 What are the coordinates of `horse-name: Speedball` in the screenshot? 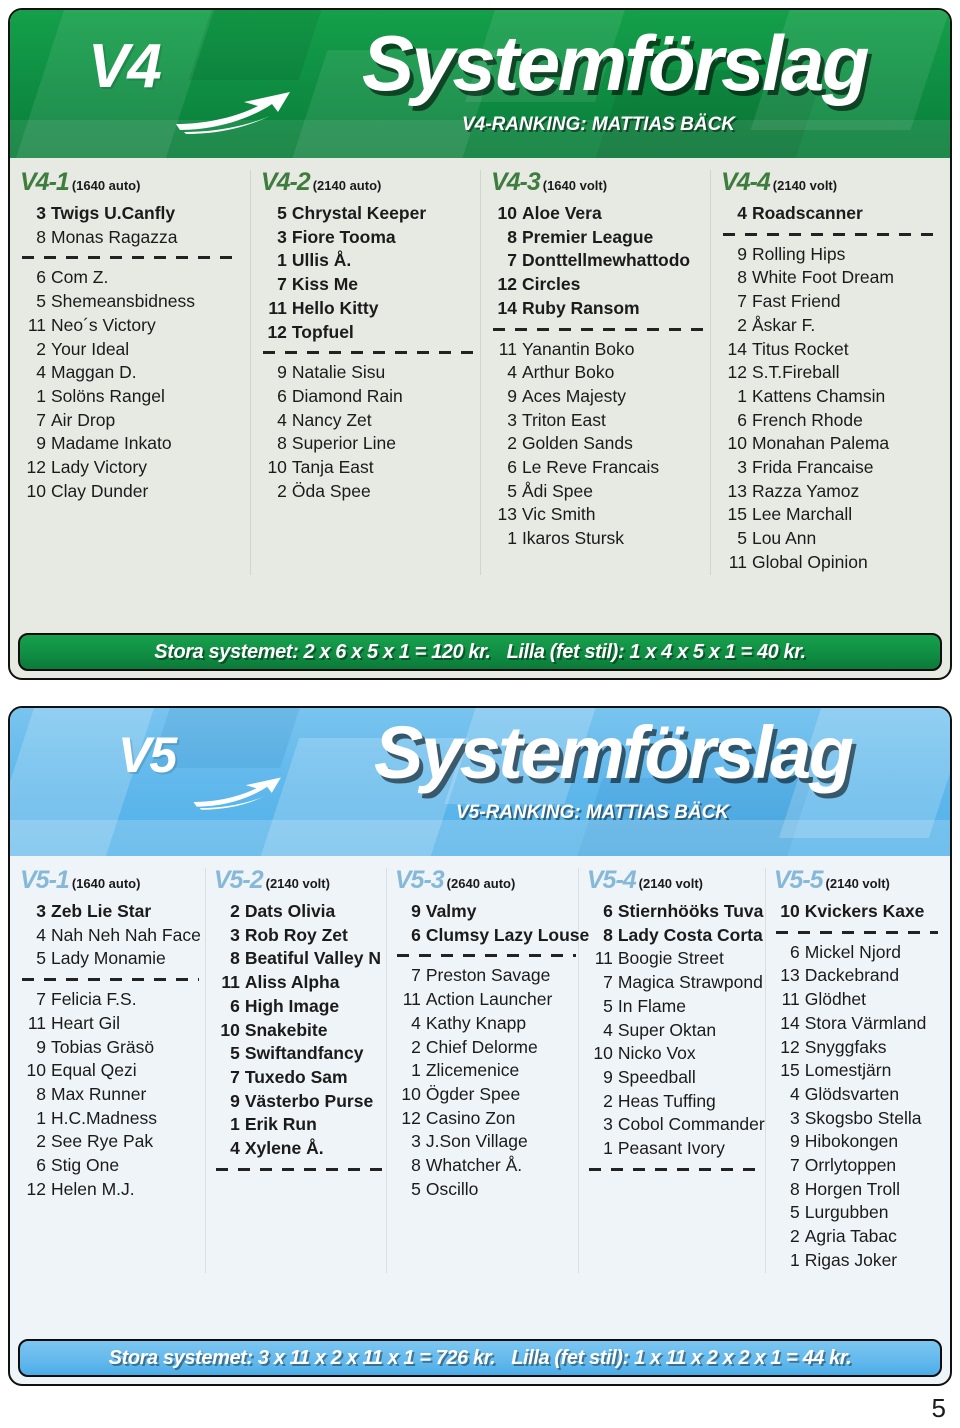 It's located at (656, 1076).